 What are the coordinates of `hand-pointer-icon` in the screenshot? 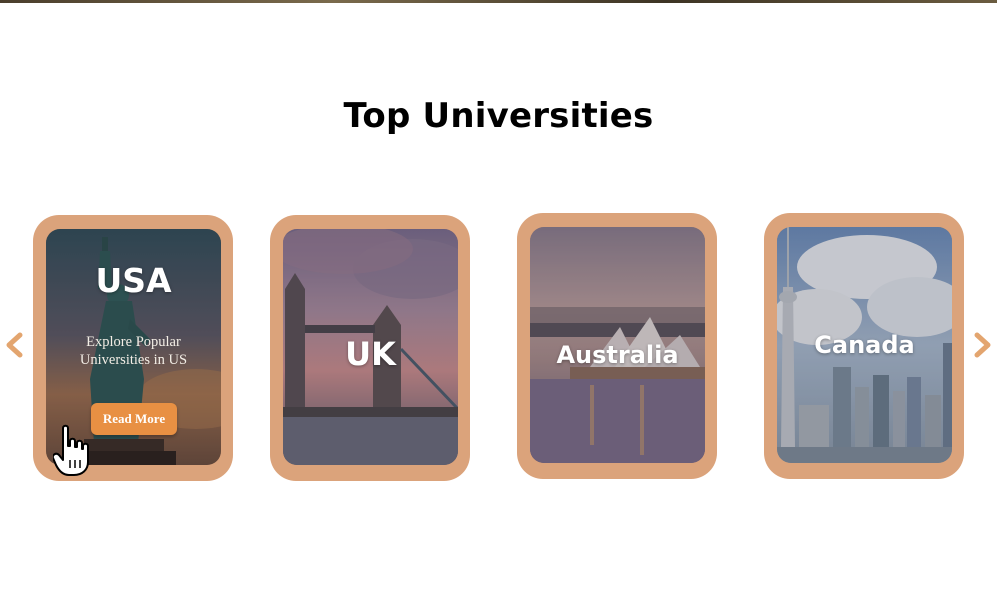 It's located at (71, 450).